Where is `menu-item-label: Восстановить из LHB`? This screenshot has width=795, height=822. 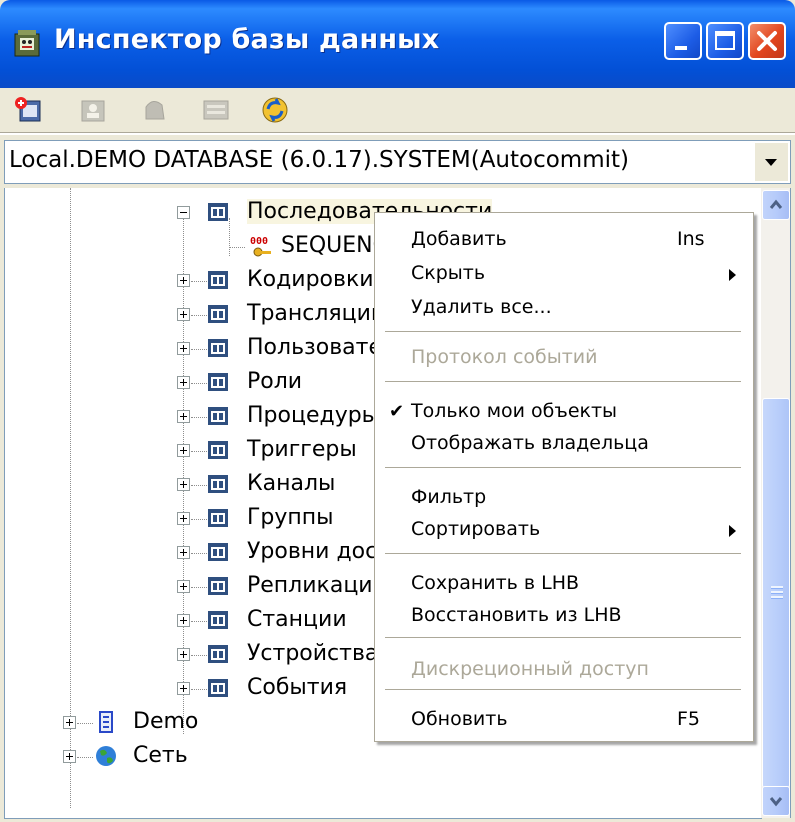 menu-item-label: Восстановить из LHB is located at coordinates (516, 615).